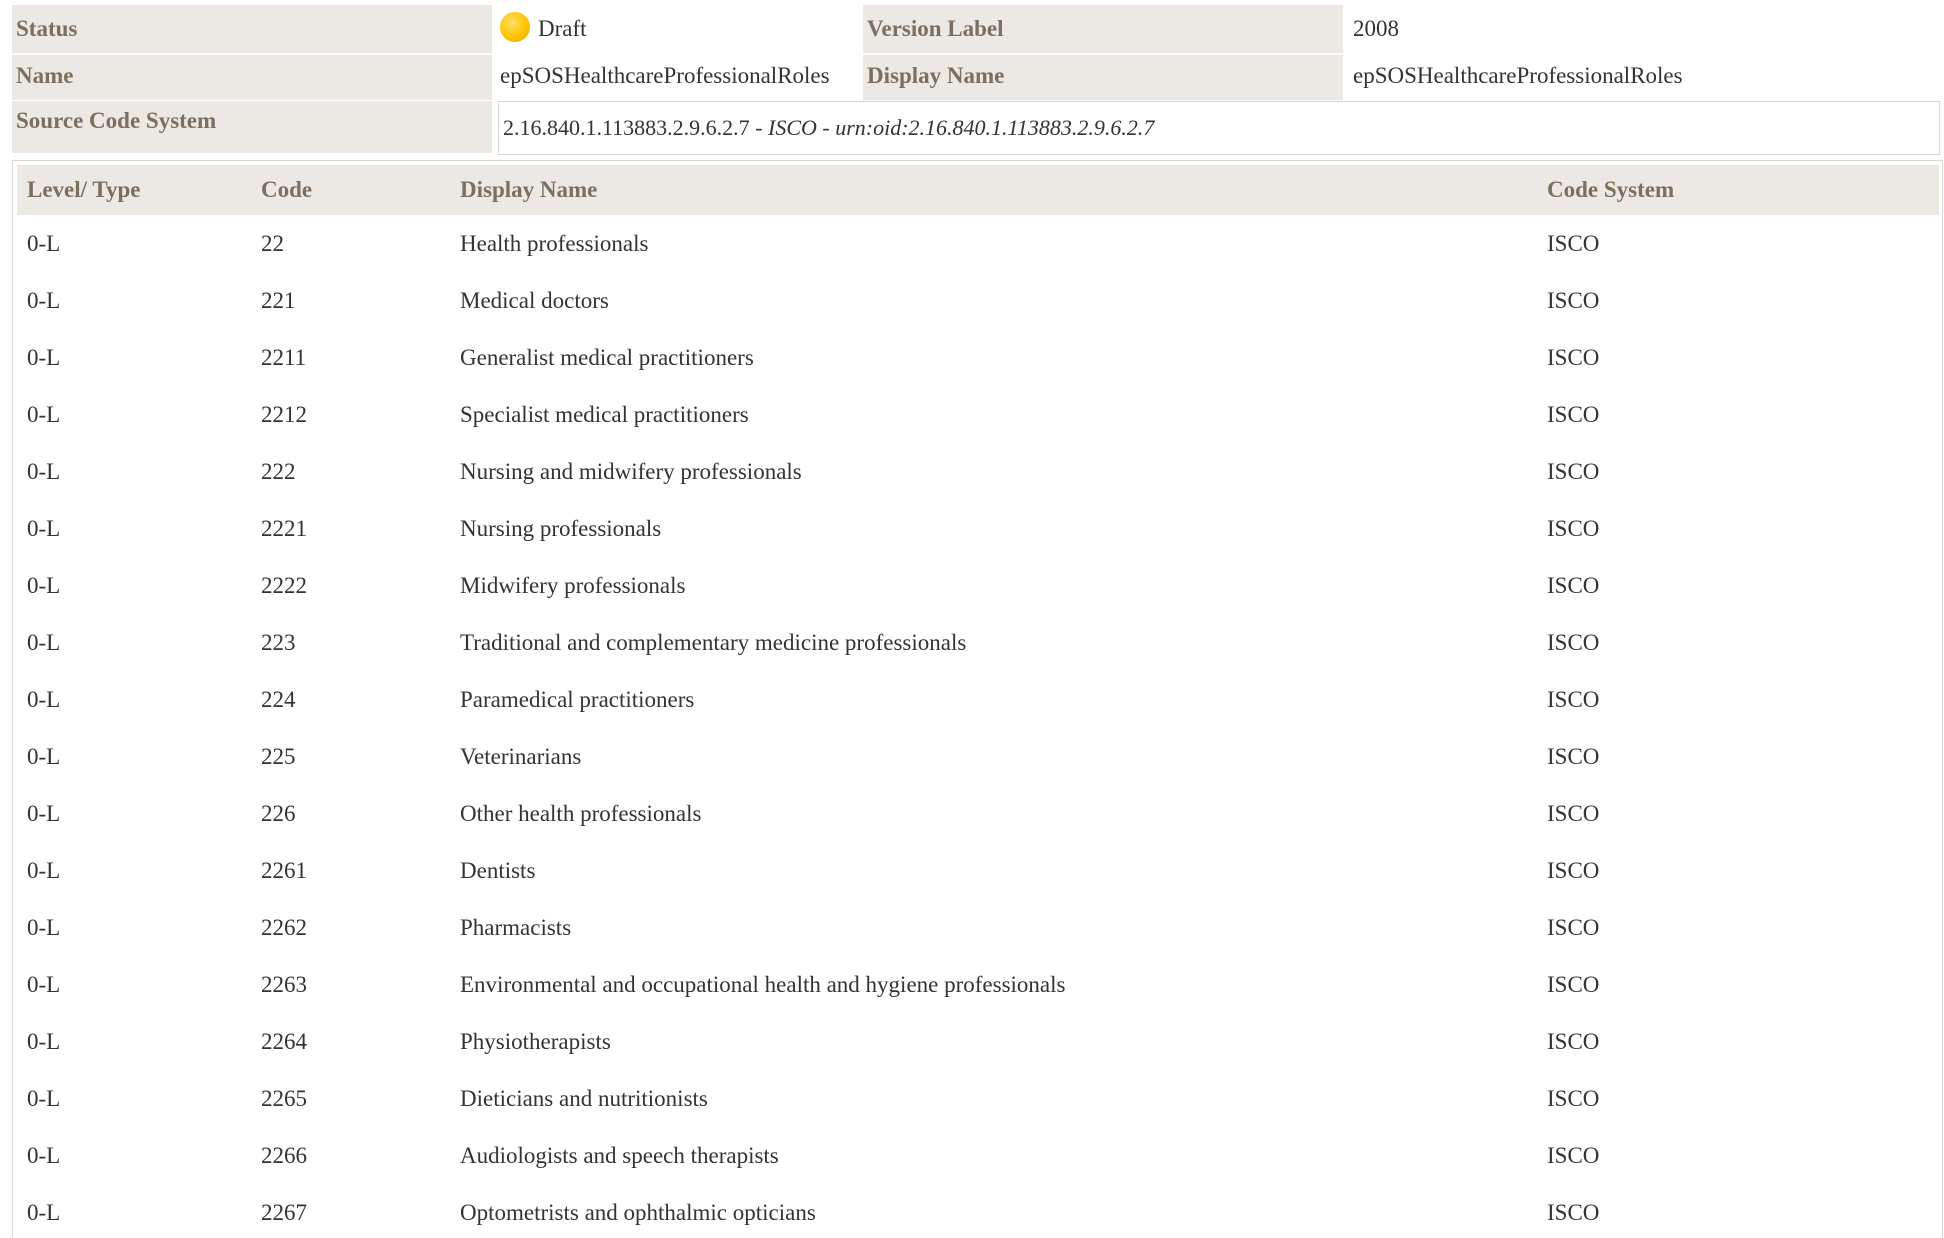  What do you see at coordinates (978, 1098) in the screenshot?
I see `table-row: 0-L 2265 Dieticians and nutritionists ISCO` at bounding box center [978, 1098].